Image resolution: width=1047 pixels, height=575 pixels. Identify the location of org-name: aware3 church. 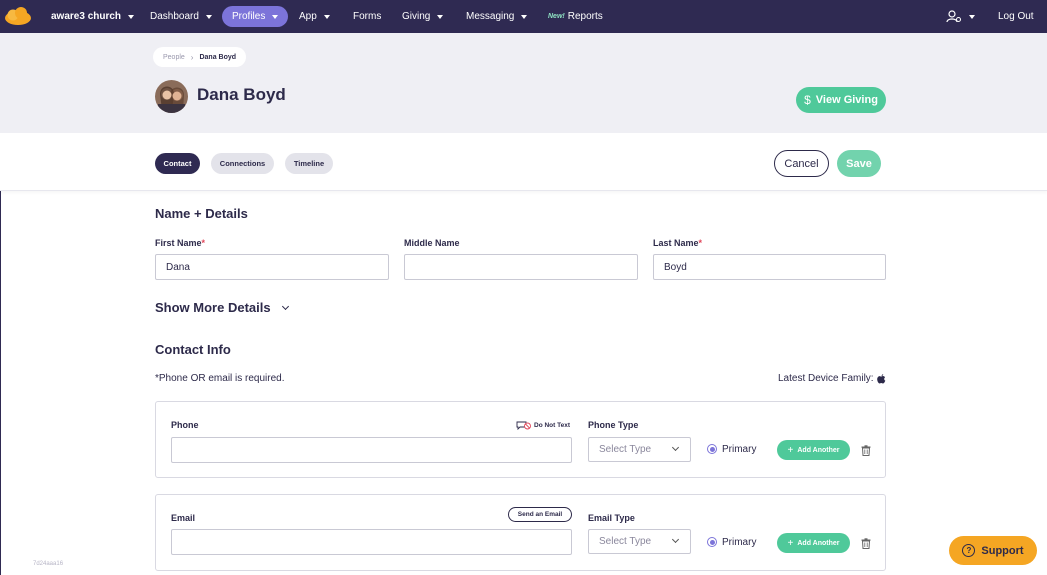
(86, 16).